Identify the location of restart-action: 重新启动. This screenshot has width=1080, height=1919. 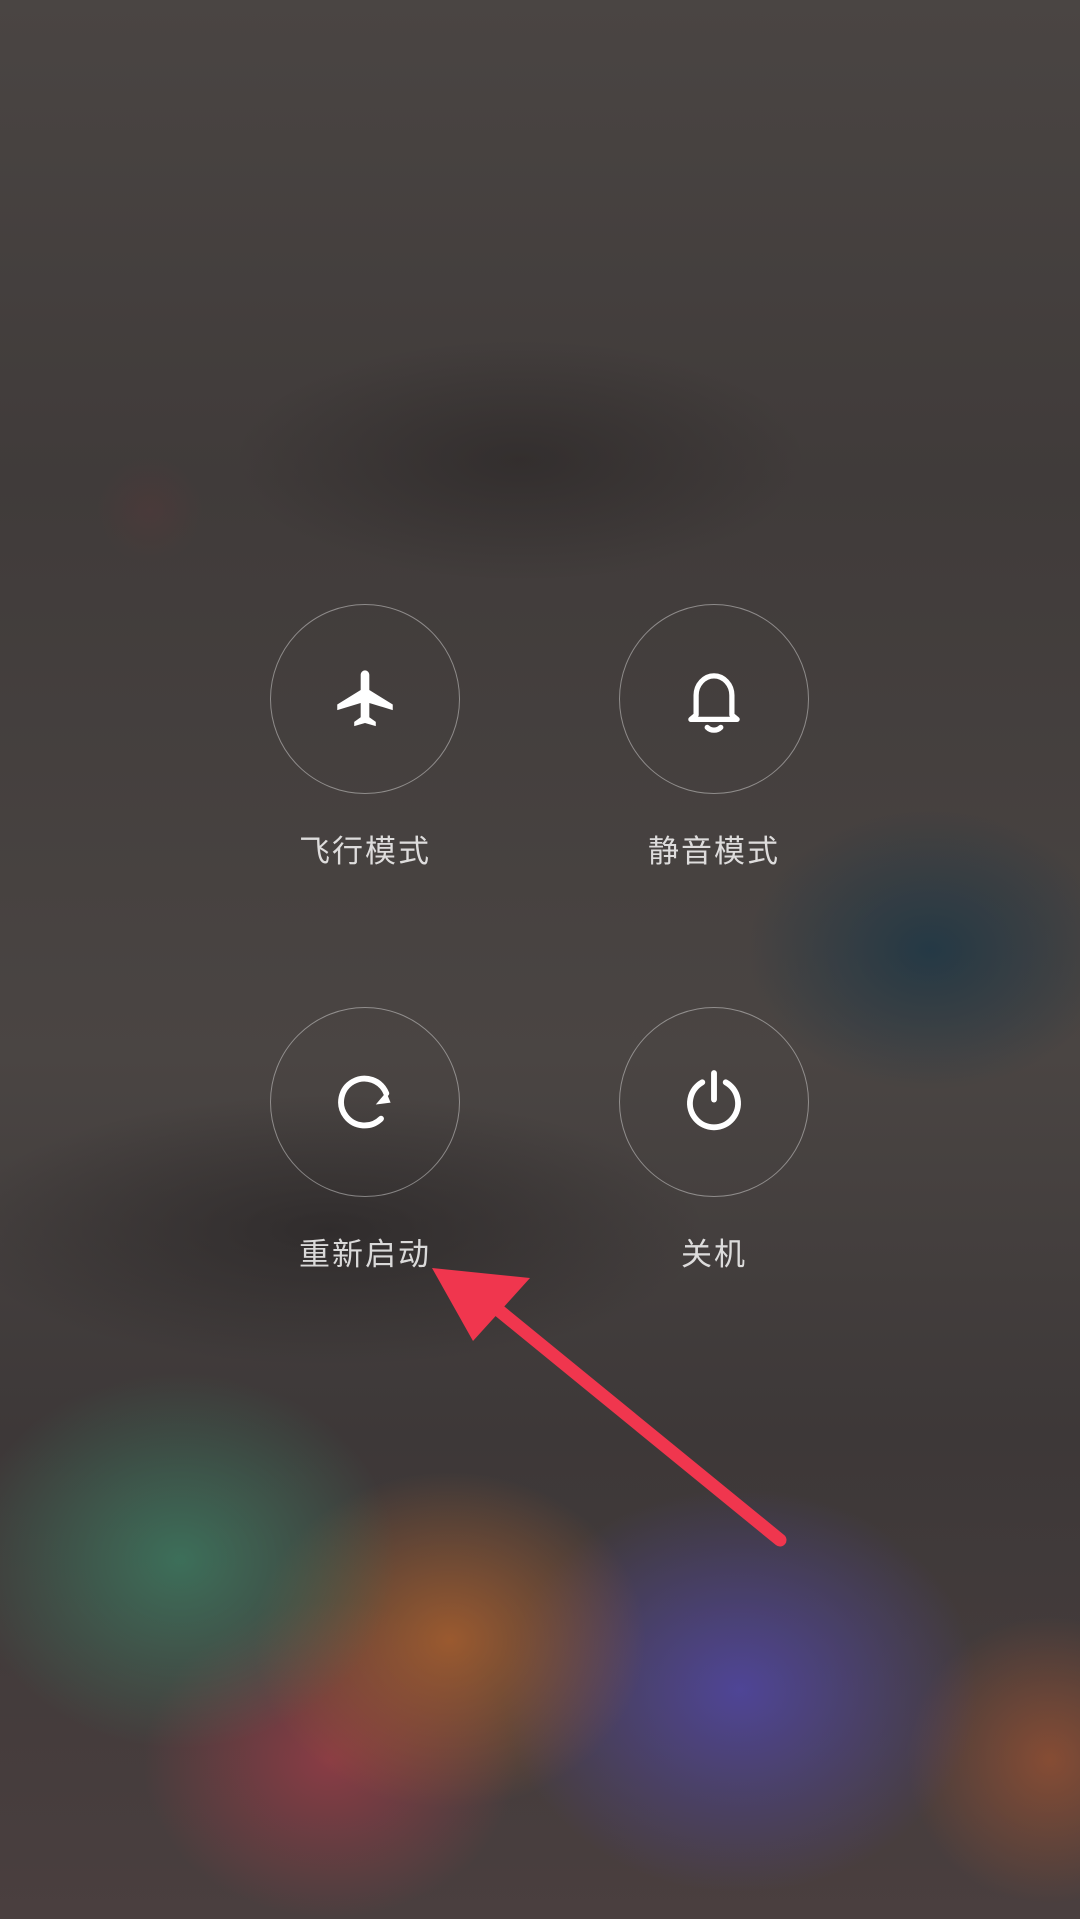
(365, 1141).